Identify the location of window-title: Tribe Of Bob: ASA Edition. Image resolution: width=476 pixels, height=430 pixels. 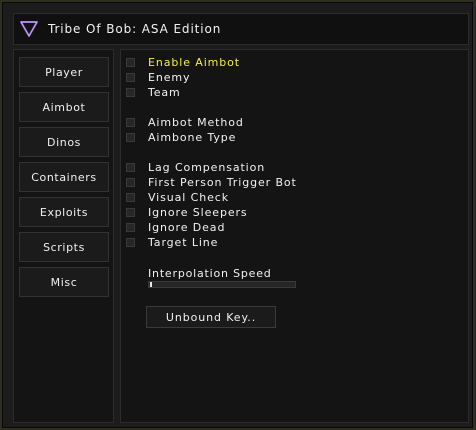
(135, 29).